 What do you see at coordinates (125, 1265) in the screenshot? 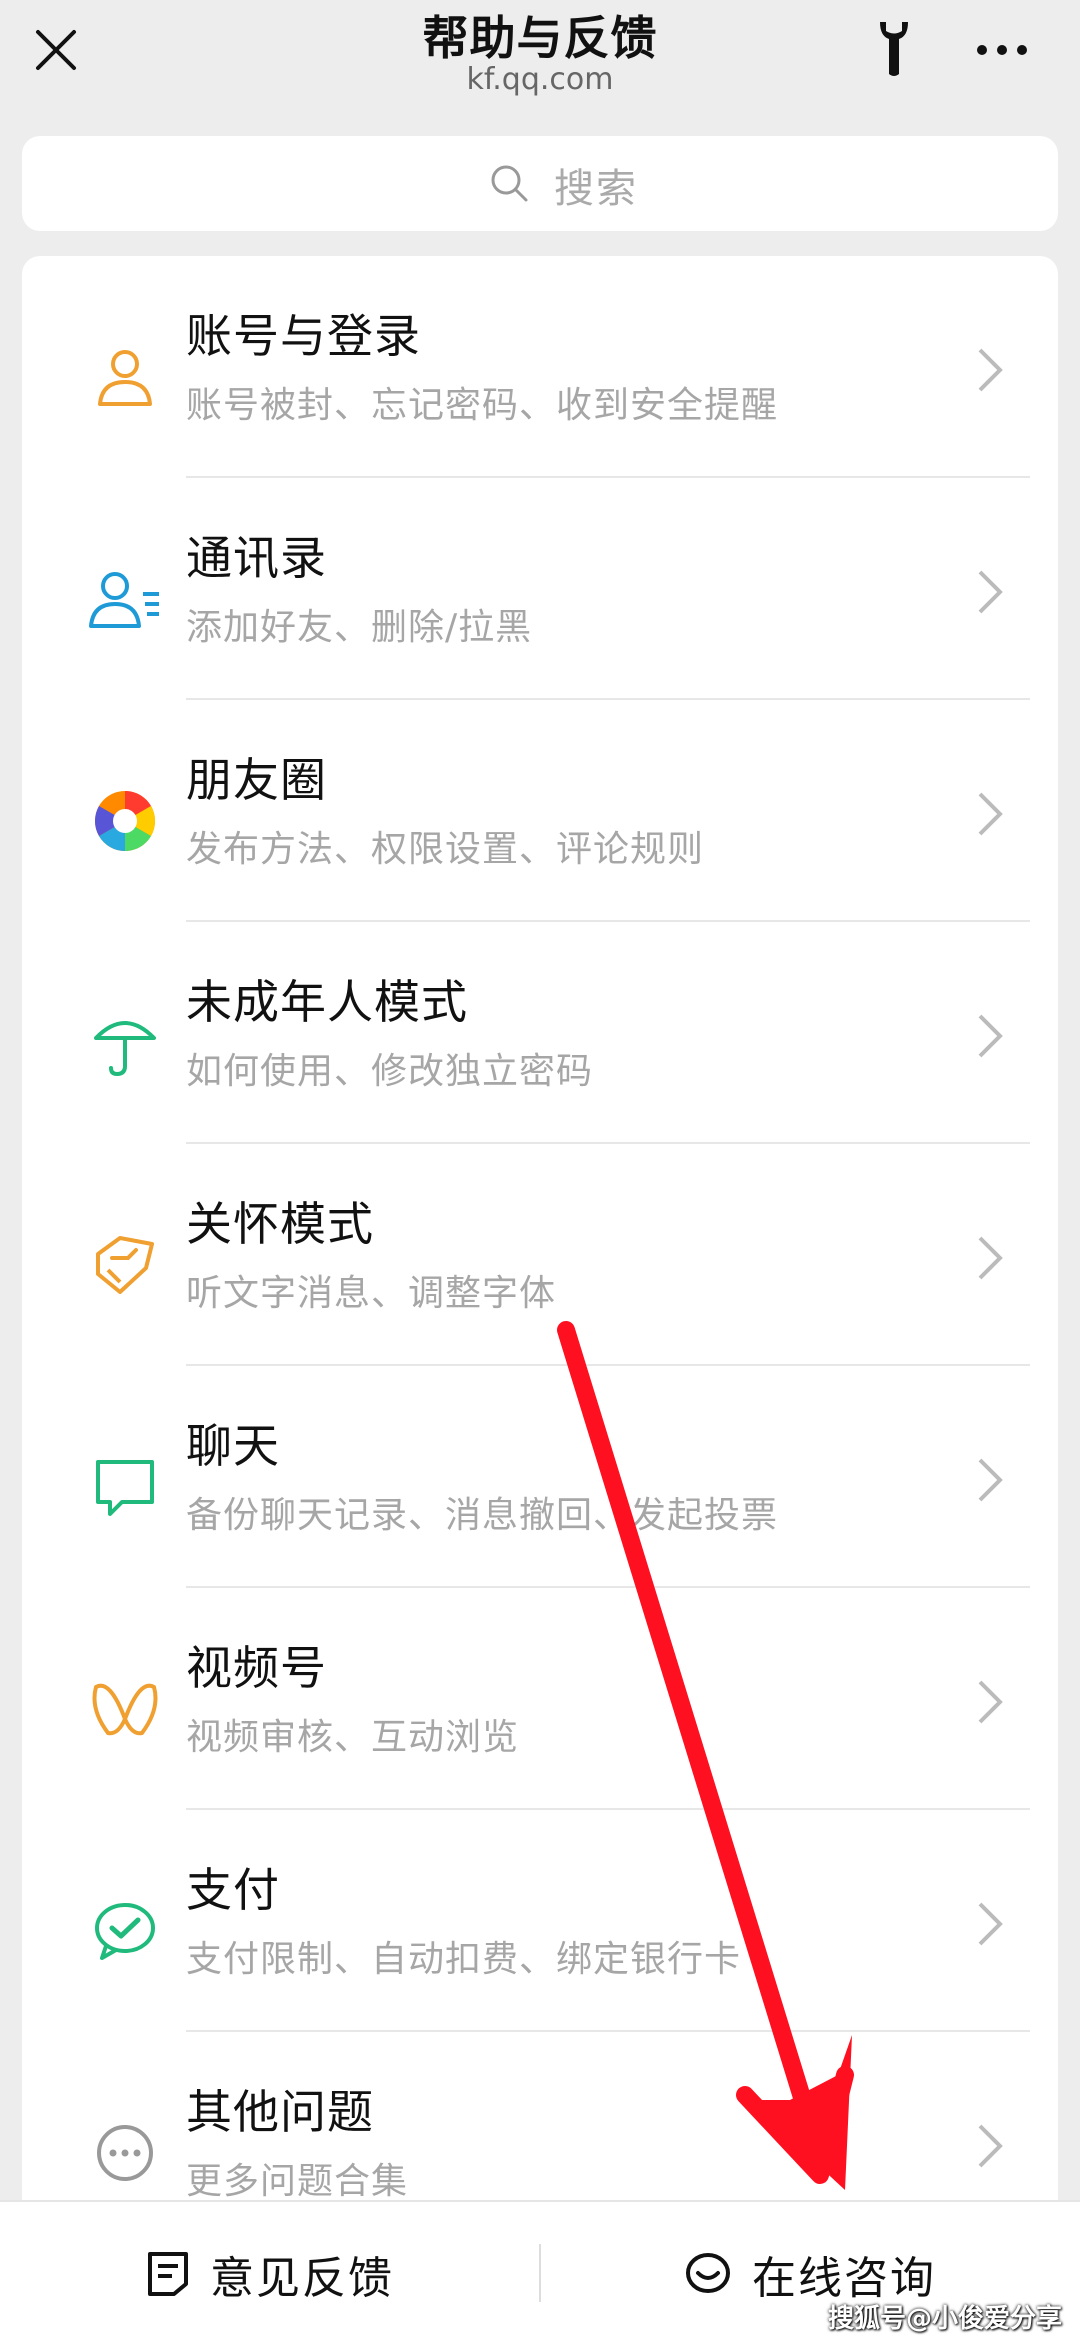
I see `care-icon` at bounding box center [125, 1265].